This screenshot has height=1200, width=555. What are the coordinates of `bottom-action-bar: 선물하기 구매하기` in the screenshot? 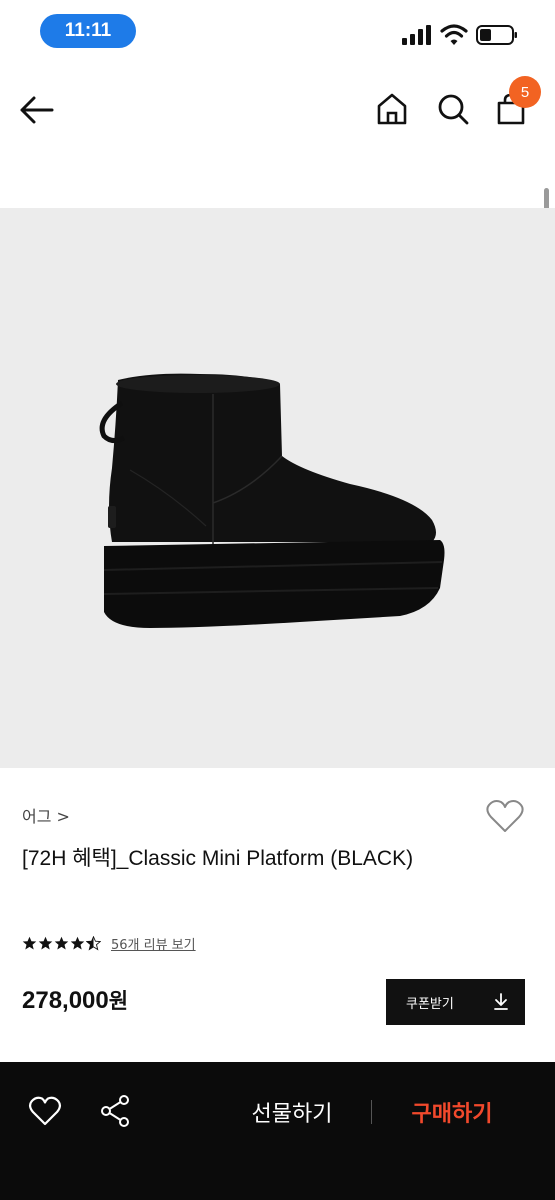 It's located at (277, 1131).